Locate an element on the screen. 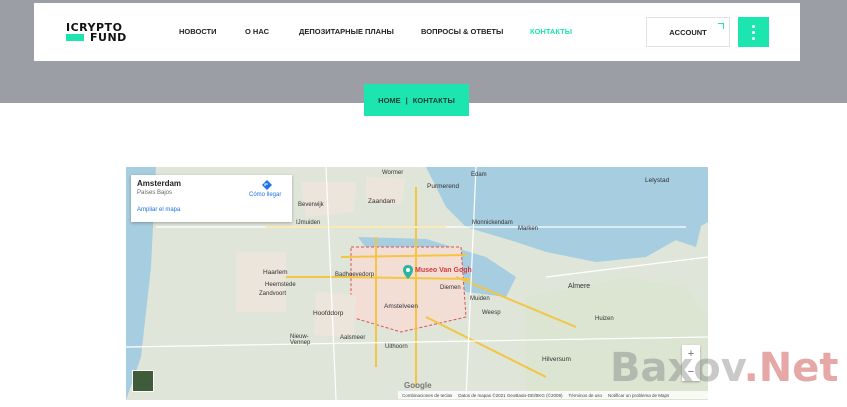 The height and width of the screenshot is (407, 847). town-label: Weesp is located at coordinates (491, 313).